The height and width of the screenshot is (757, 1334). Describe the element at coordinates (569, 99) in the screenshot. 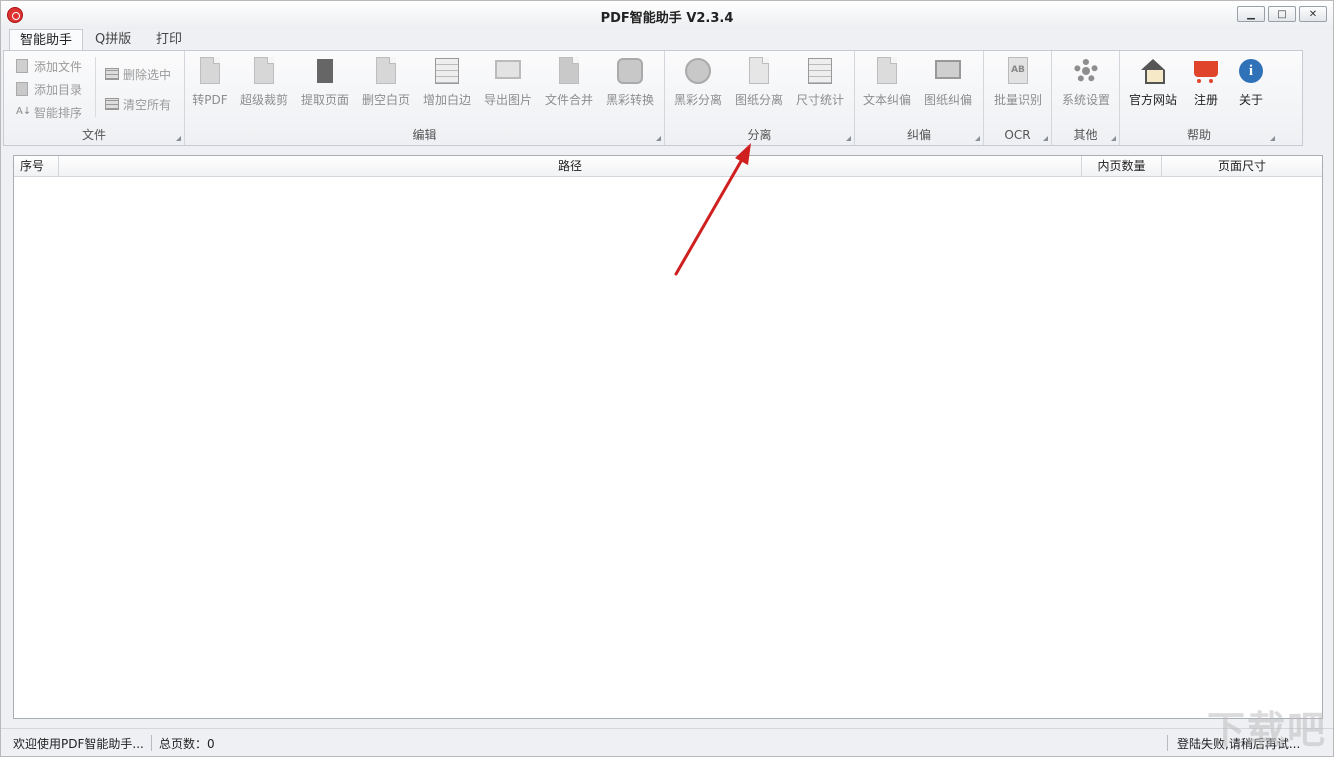

I see `merge-files-label: 文件合并` at that location.